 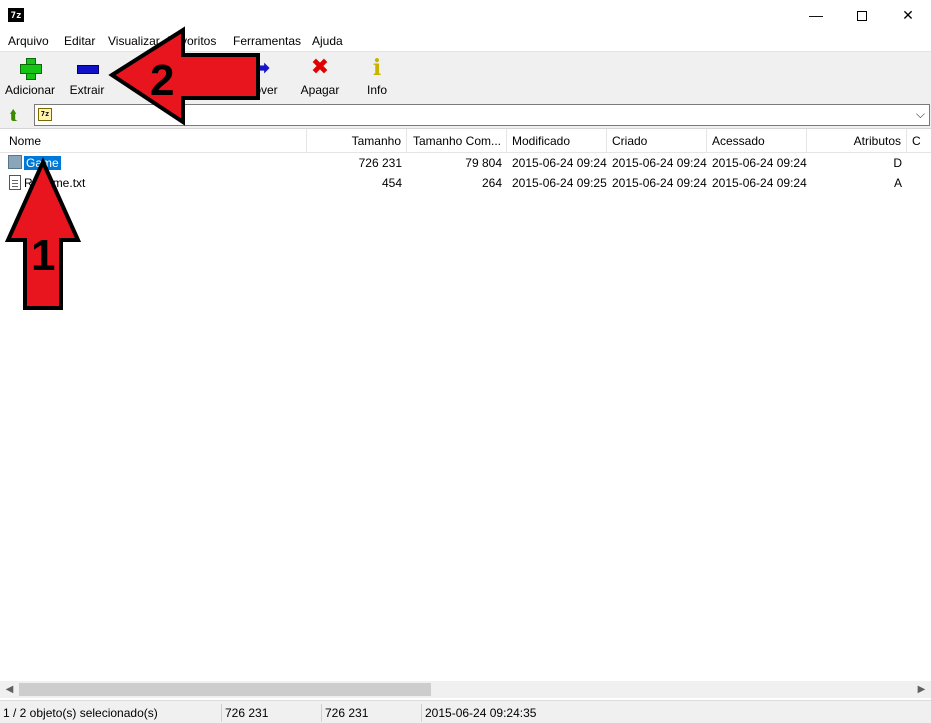 I want to click on minimize-button: —, so click(x=816, y=15).